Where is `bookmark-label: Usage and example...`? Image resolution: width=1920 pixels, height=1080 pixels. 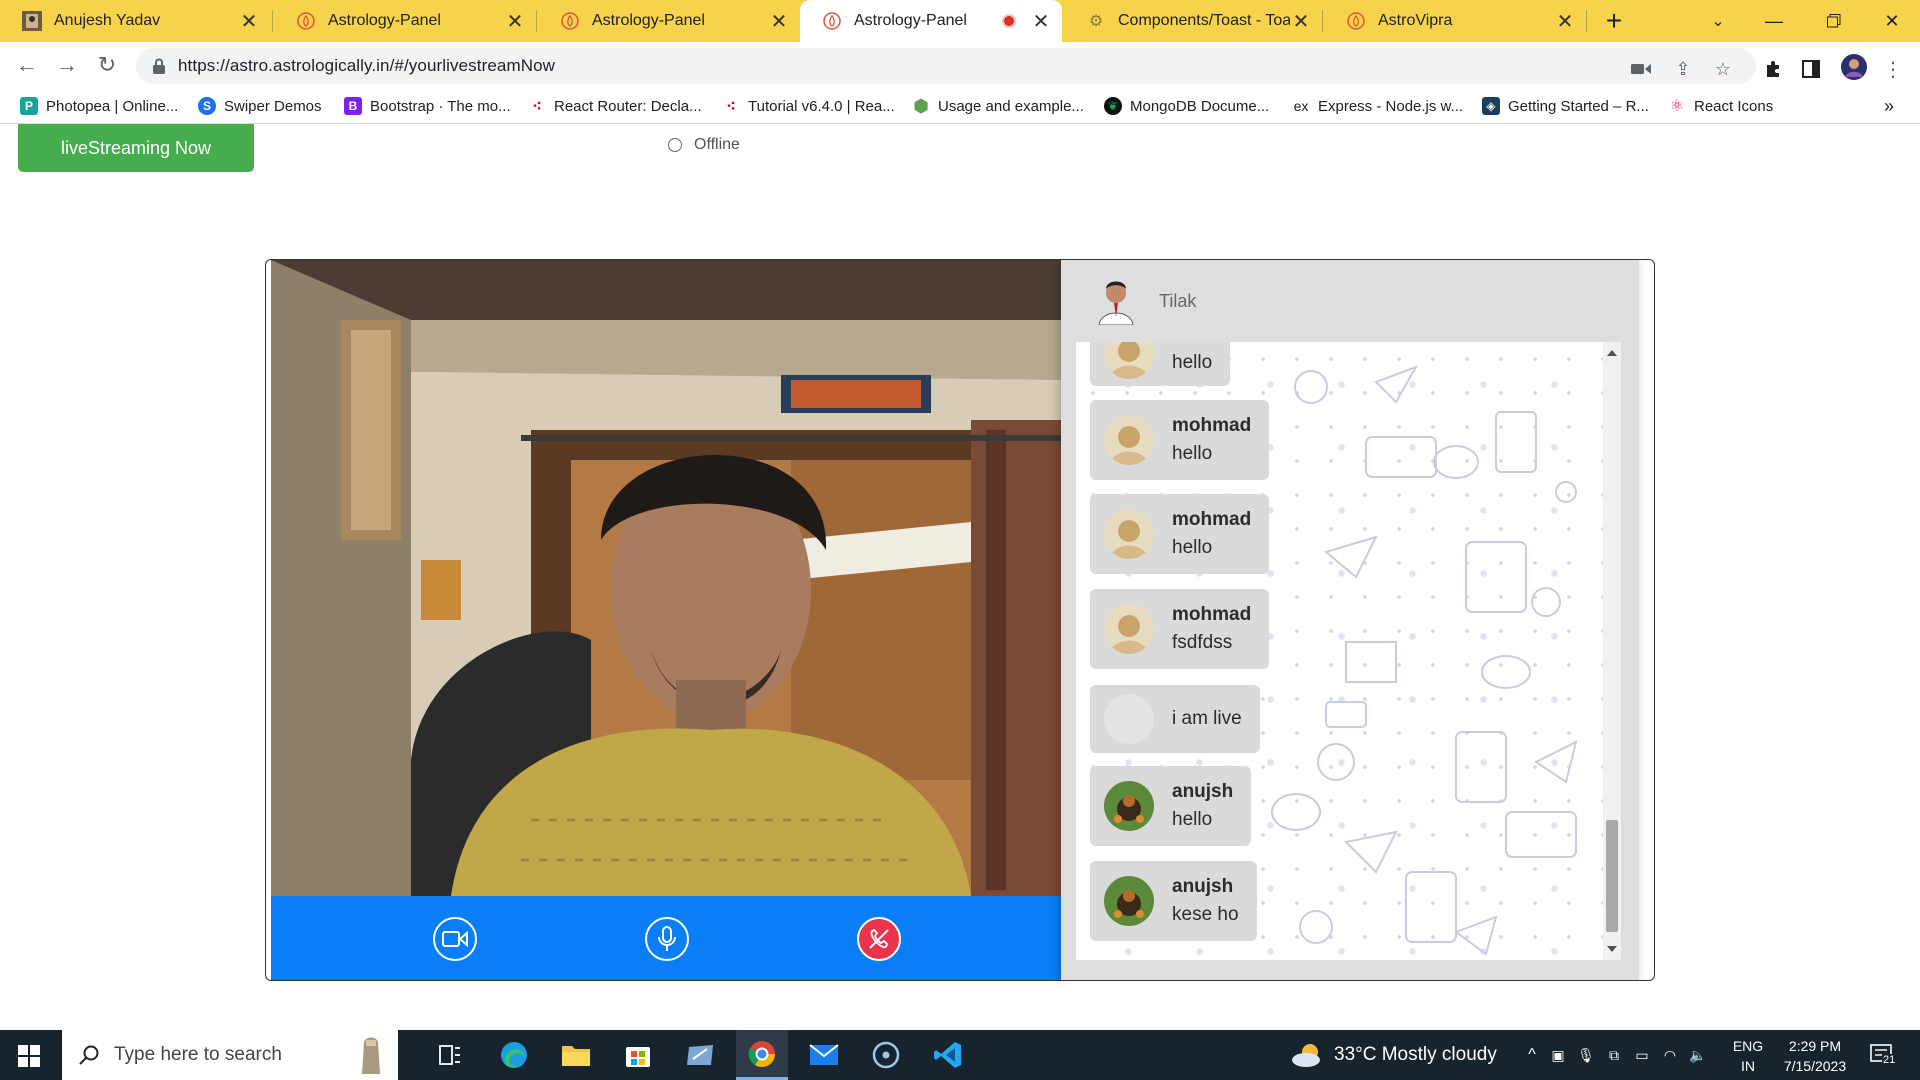
bookmark-label: Usage and example... is located at coordinates (1011, 106).